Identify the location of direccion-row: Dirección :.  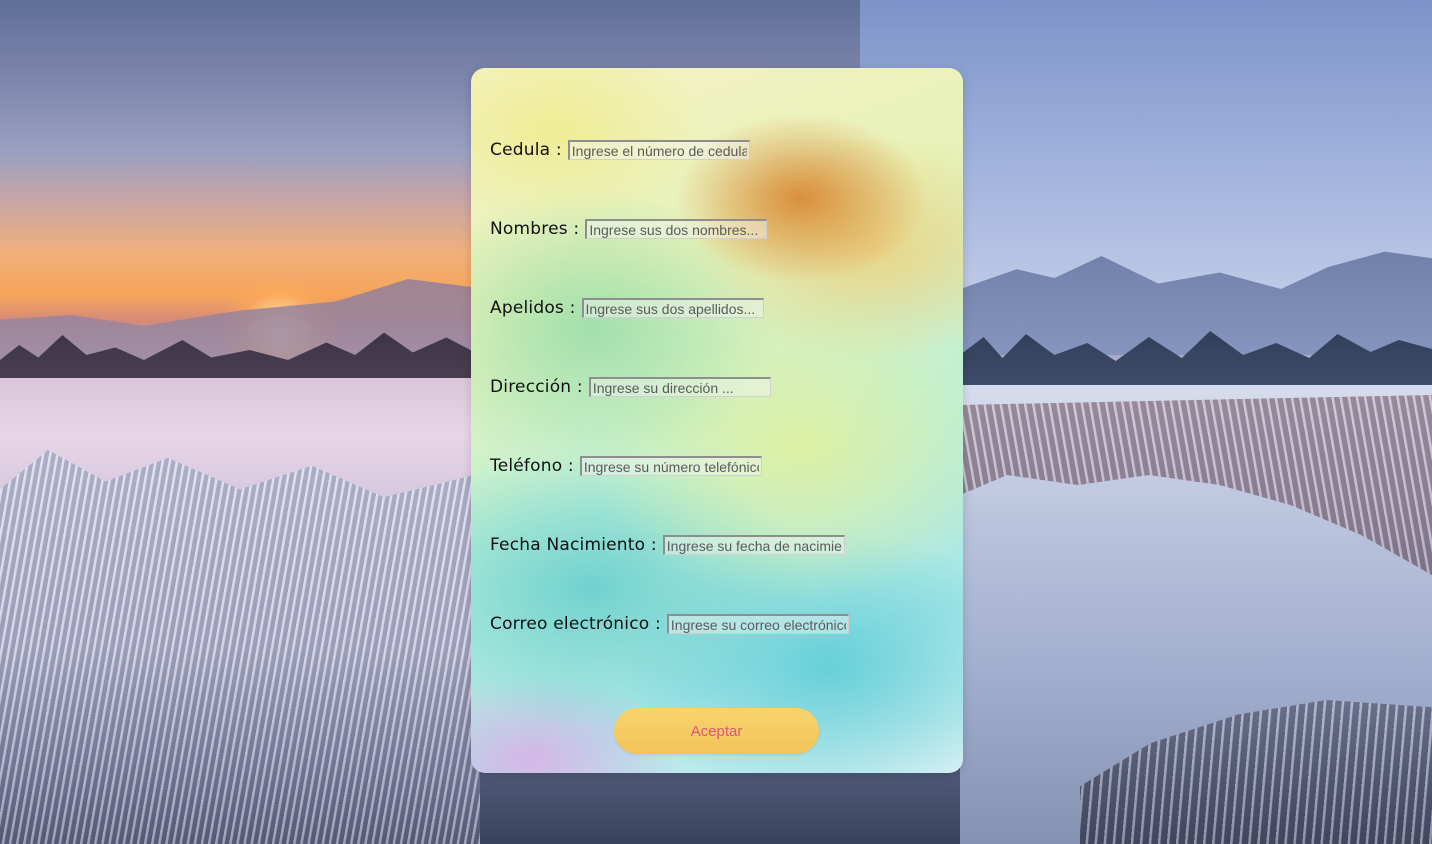
(630, 387).